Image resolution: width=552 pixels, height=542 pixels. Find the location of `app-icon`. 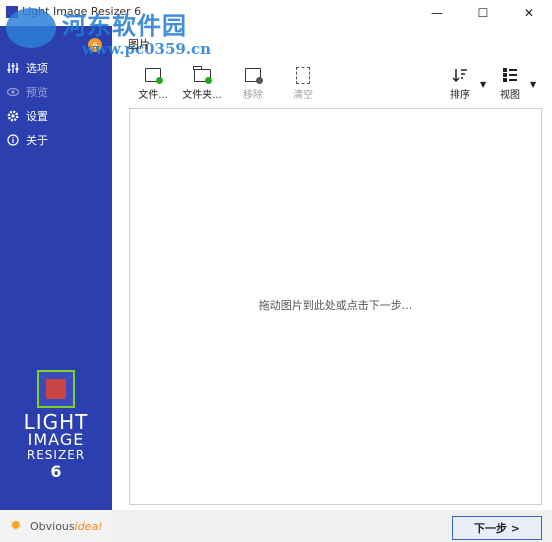

app-icon is located at coordinates (12, 12).